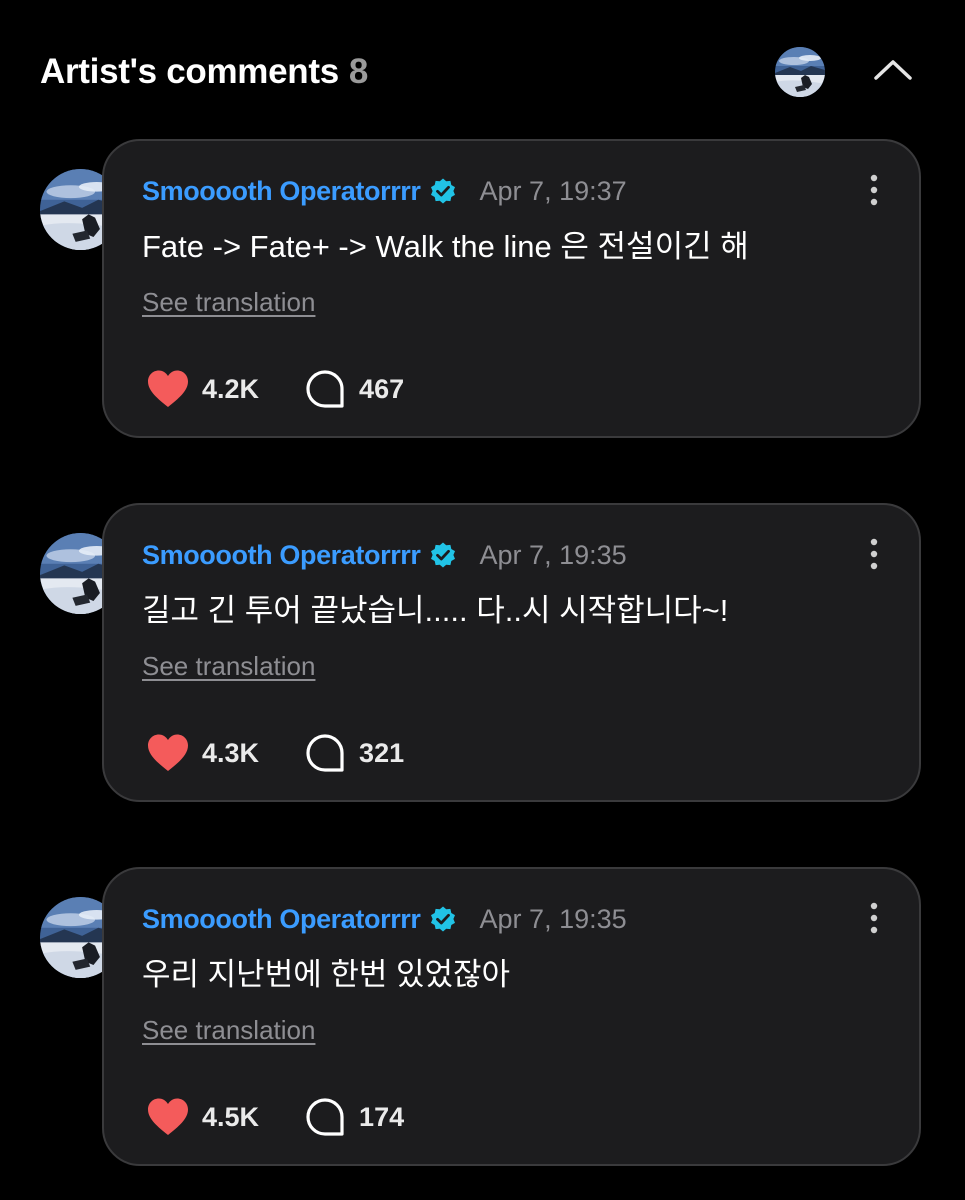 The height and width of the screenshot is (1200, 965). Describe the element at coordinates (275, 753) in the screenshot. I see `comment-actions: 4.3K 321` at that location.